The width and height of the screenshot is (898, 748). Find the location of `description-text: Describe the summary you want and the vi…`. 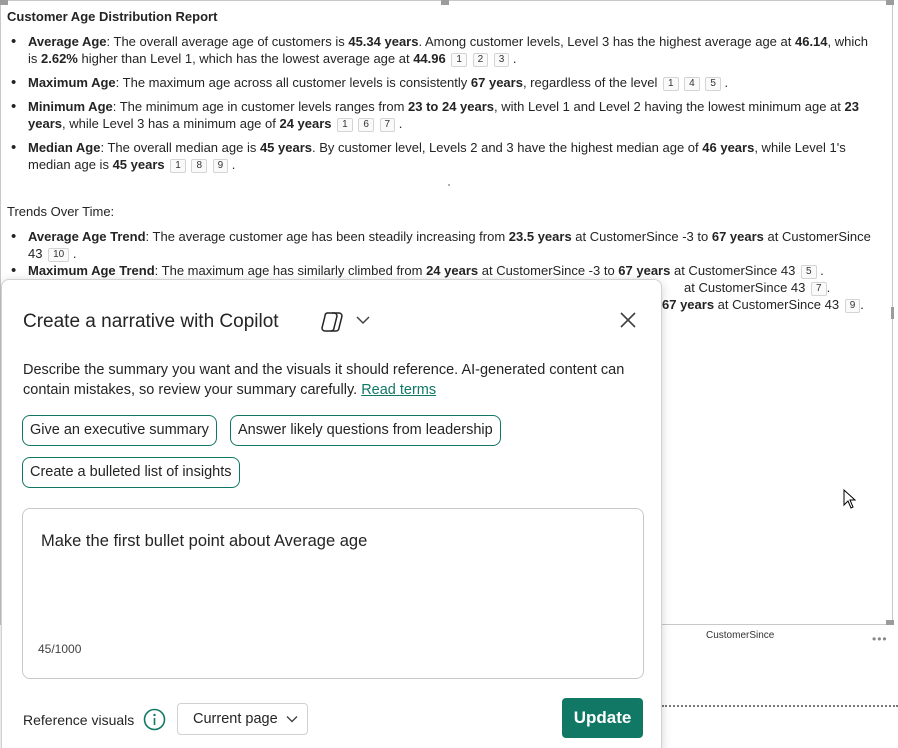

description-text: Describe the summary you want and the vi… is located at coordinates (324, 380).